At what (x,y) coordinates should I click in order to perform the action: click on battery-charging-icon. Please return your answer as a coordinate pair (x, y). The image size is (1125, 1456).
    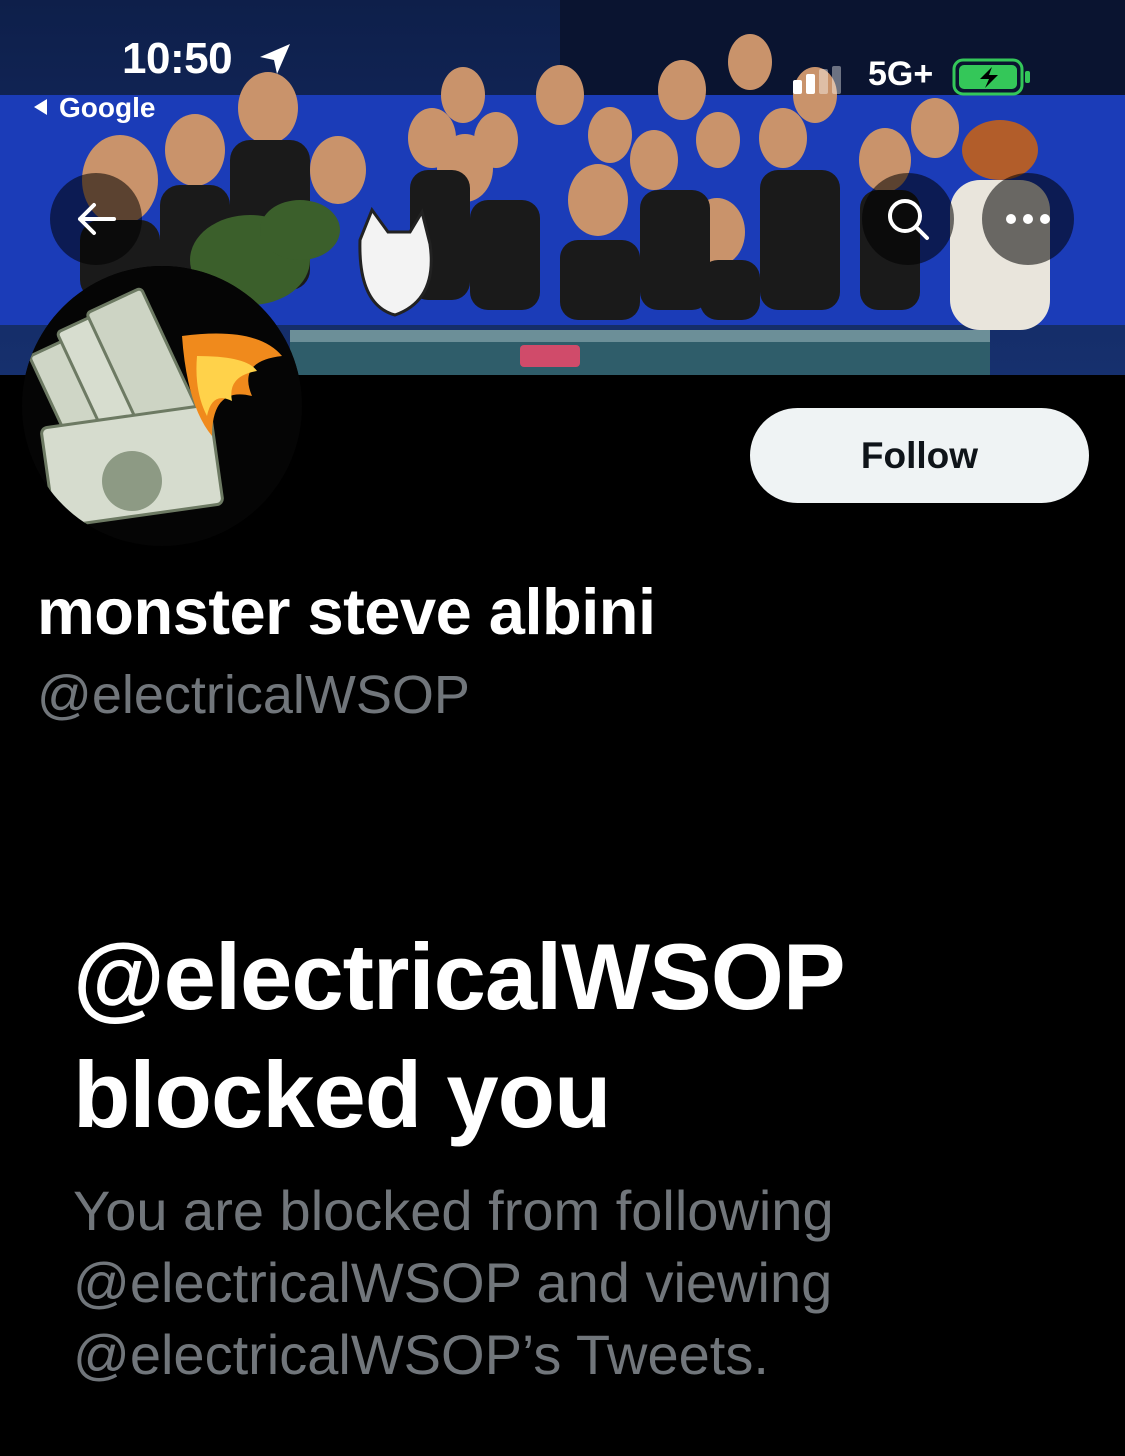
    Looking at the image, I should click on (991, 77).